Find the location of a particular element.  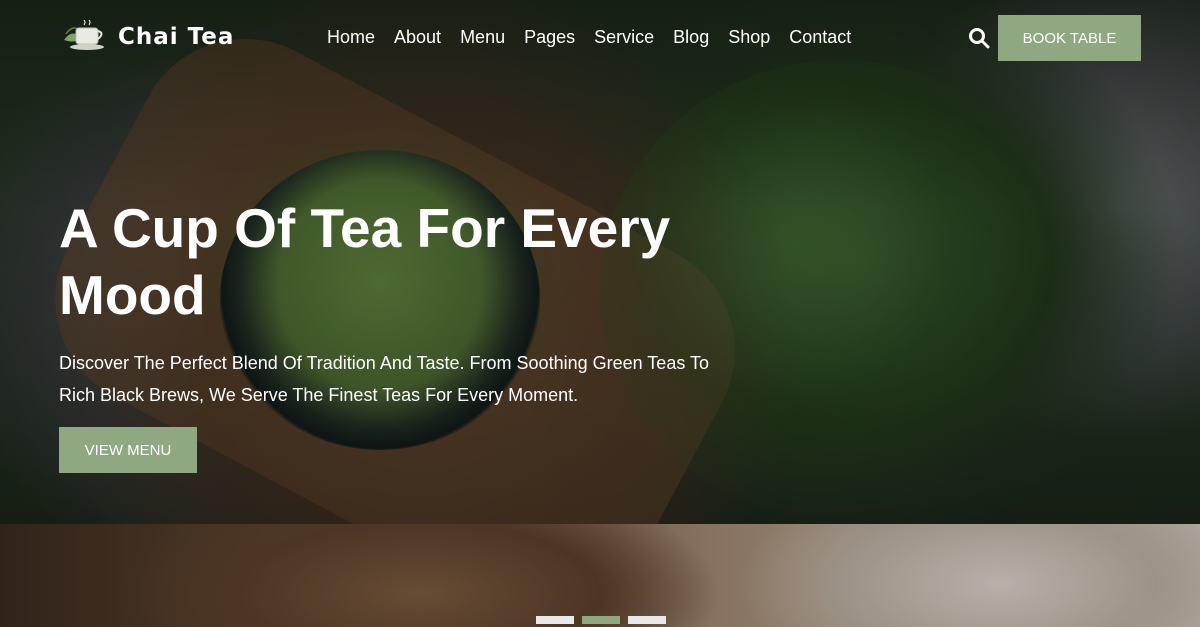

hero-title: A Cup Of Tea For Every Mood is located at coordinates (365, 261).